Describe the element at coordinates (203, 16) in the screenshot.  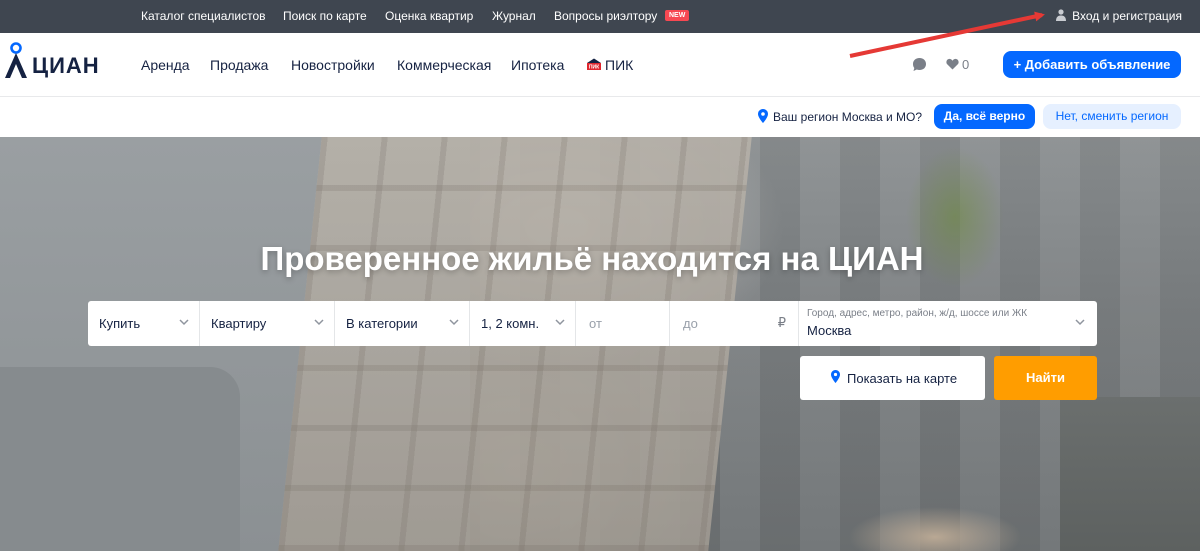
I see `link-specialists-catalog: Каталог специалистов` at that location.